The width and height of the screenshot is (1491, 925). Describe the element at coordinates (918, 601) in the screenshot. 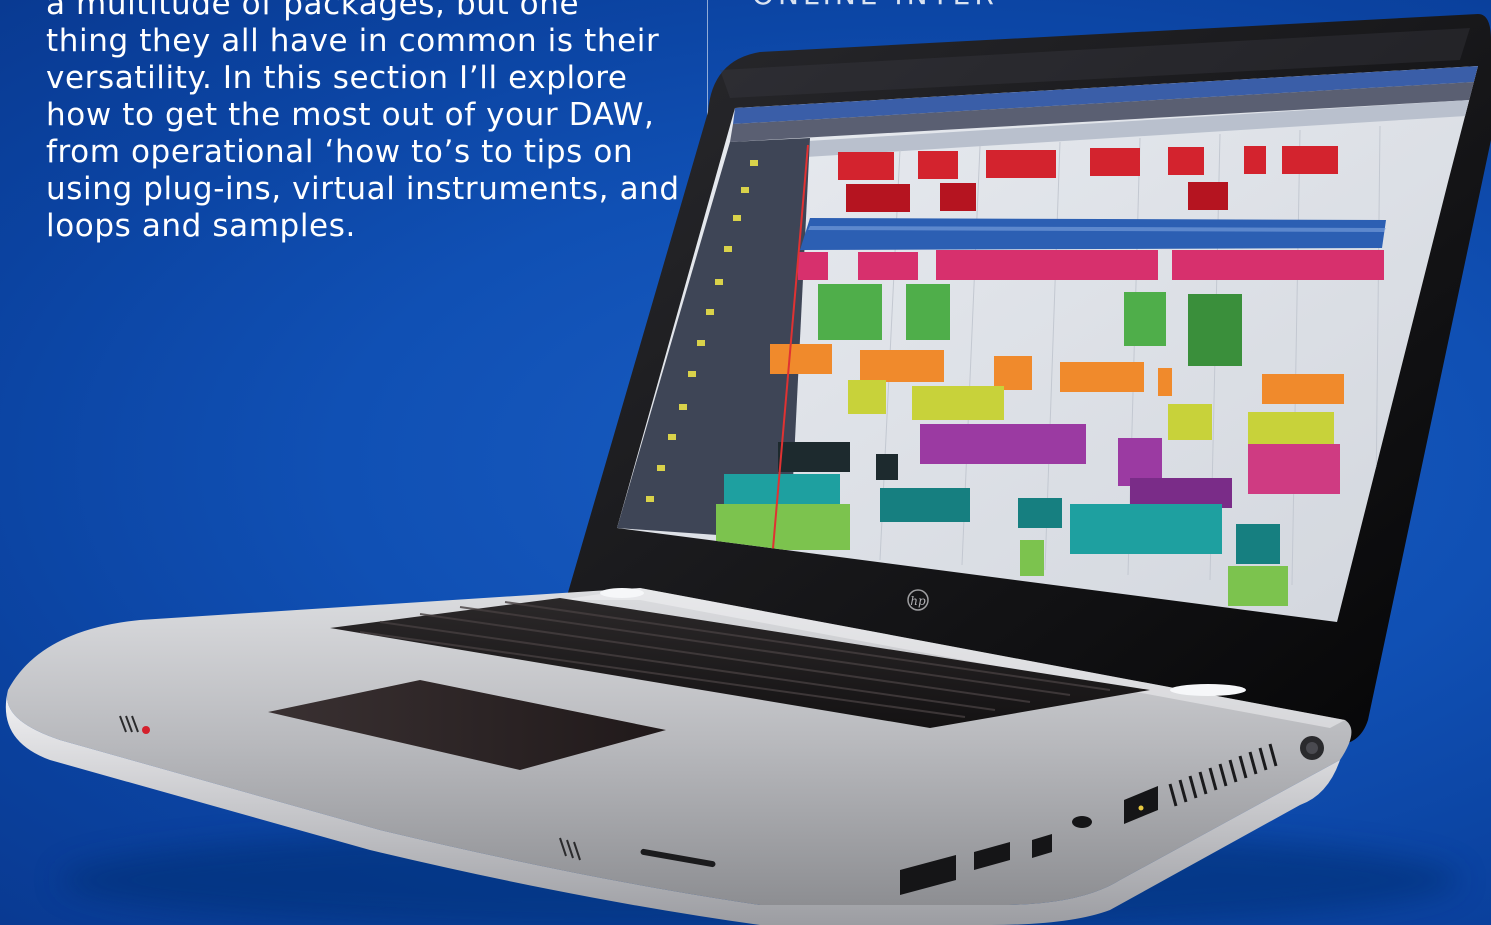

I see `hp-logo: hp` at that location.